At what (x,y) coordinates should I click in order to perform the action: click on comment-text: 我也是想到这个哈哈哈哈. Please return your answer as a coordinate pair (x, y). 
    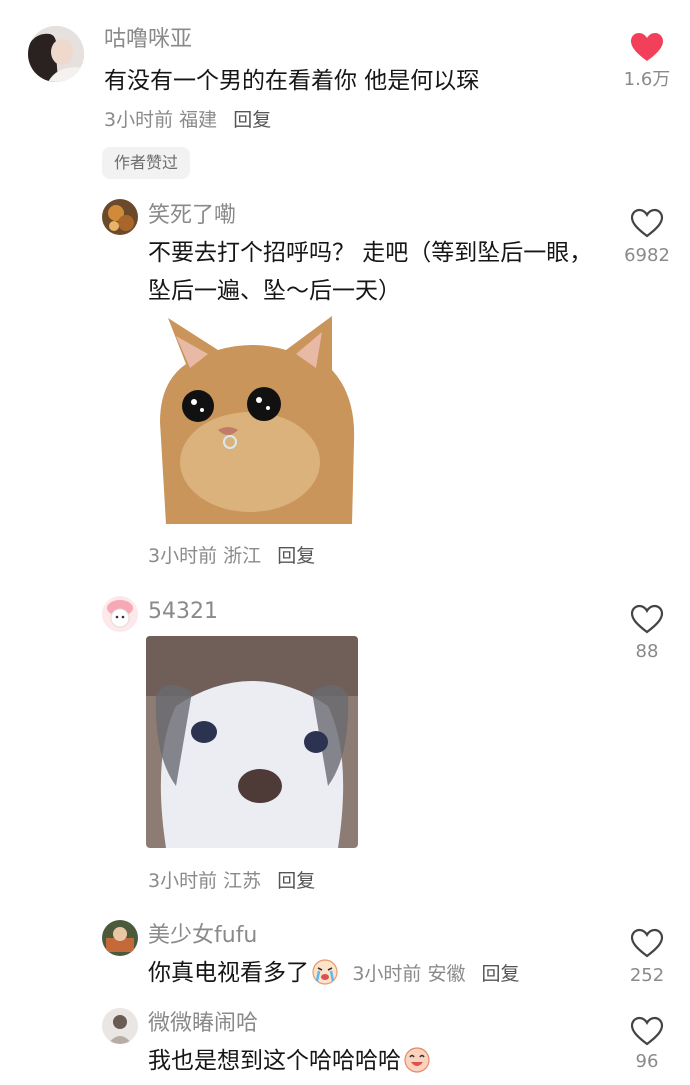
    Looking at the image, I should click on (274, 1061).